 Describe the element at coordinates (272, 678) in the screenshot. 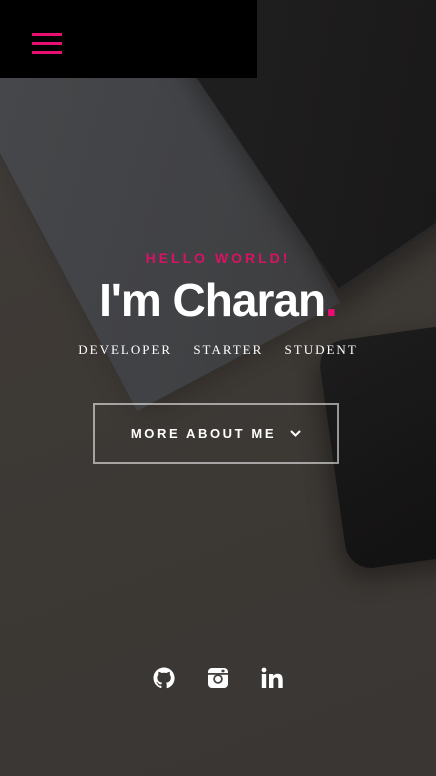

I see `linkedin-icon` at that location.